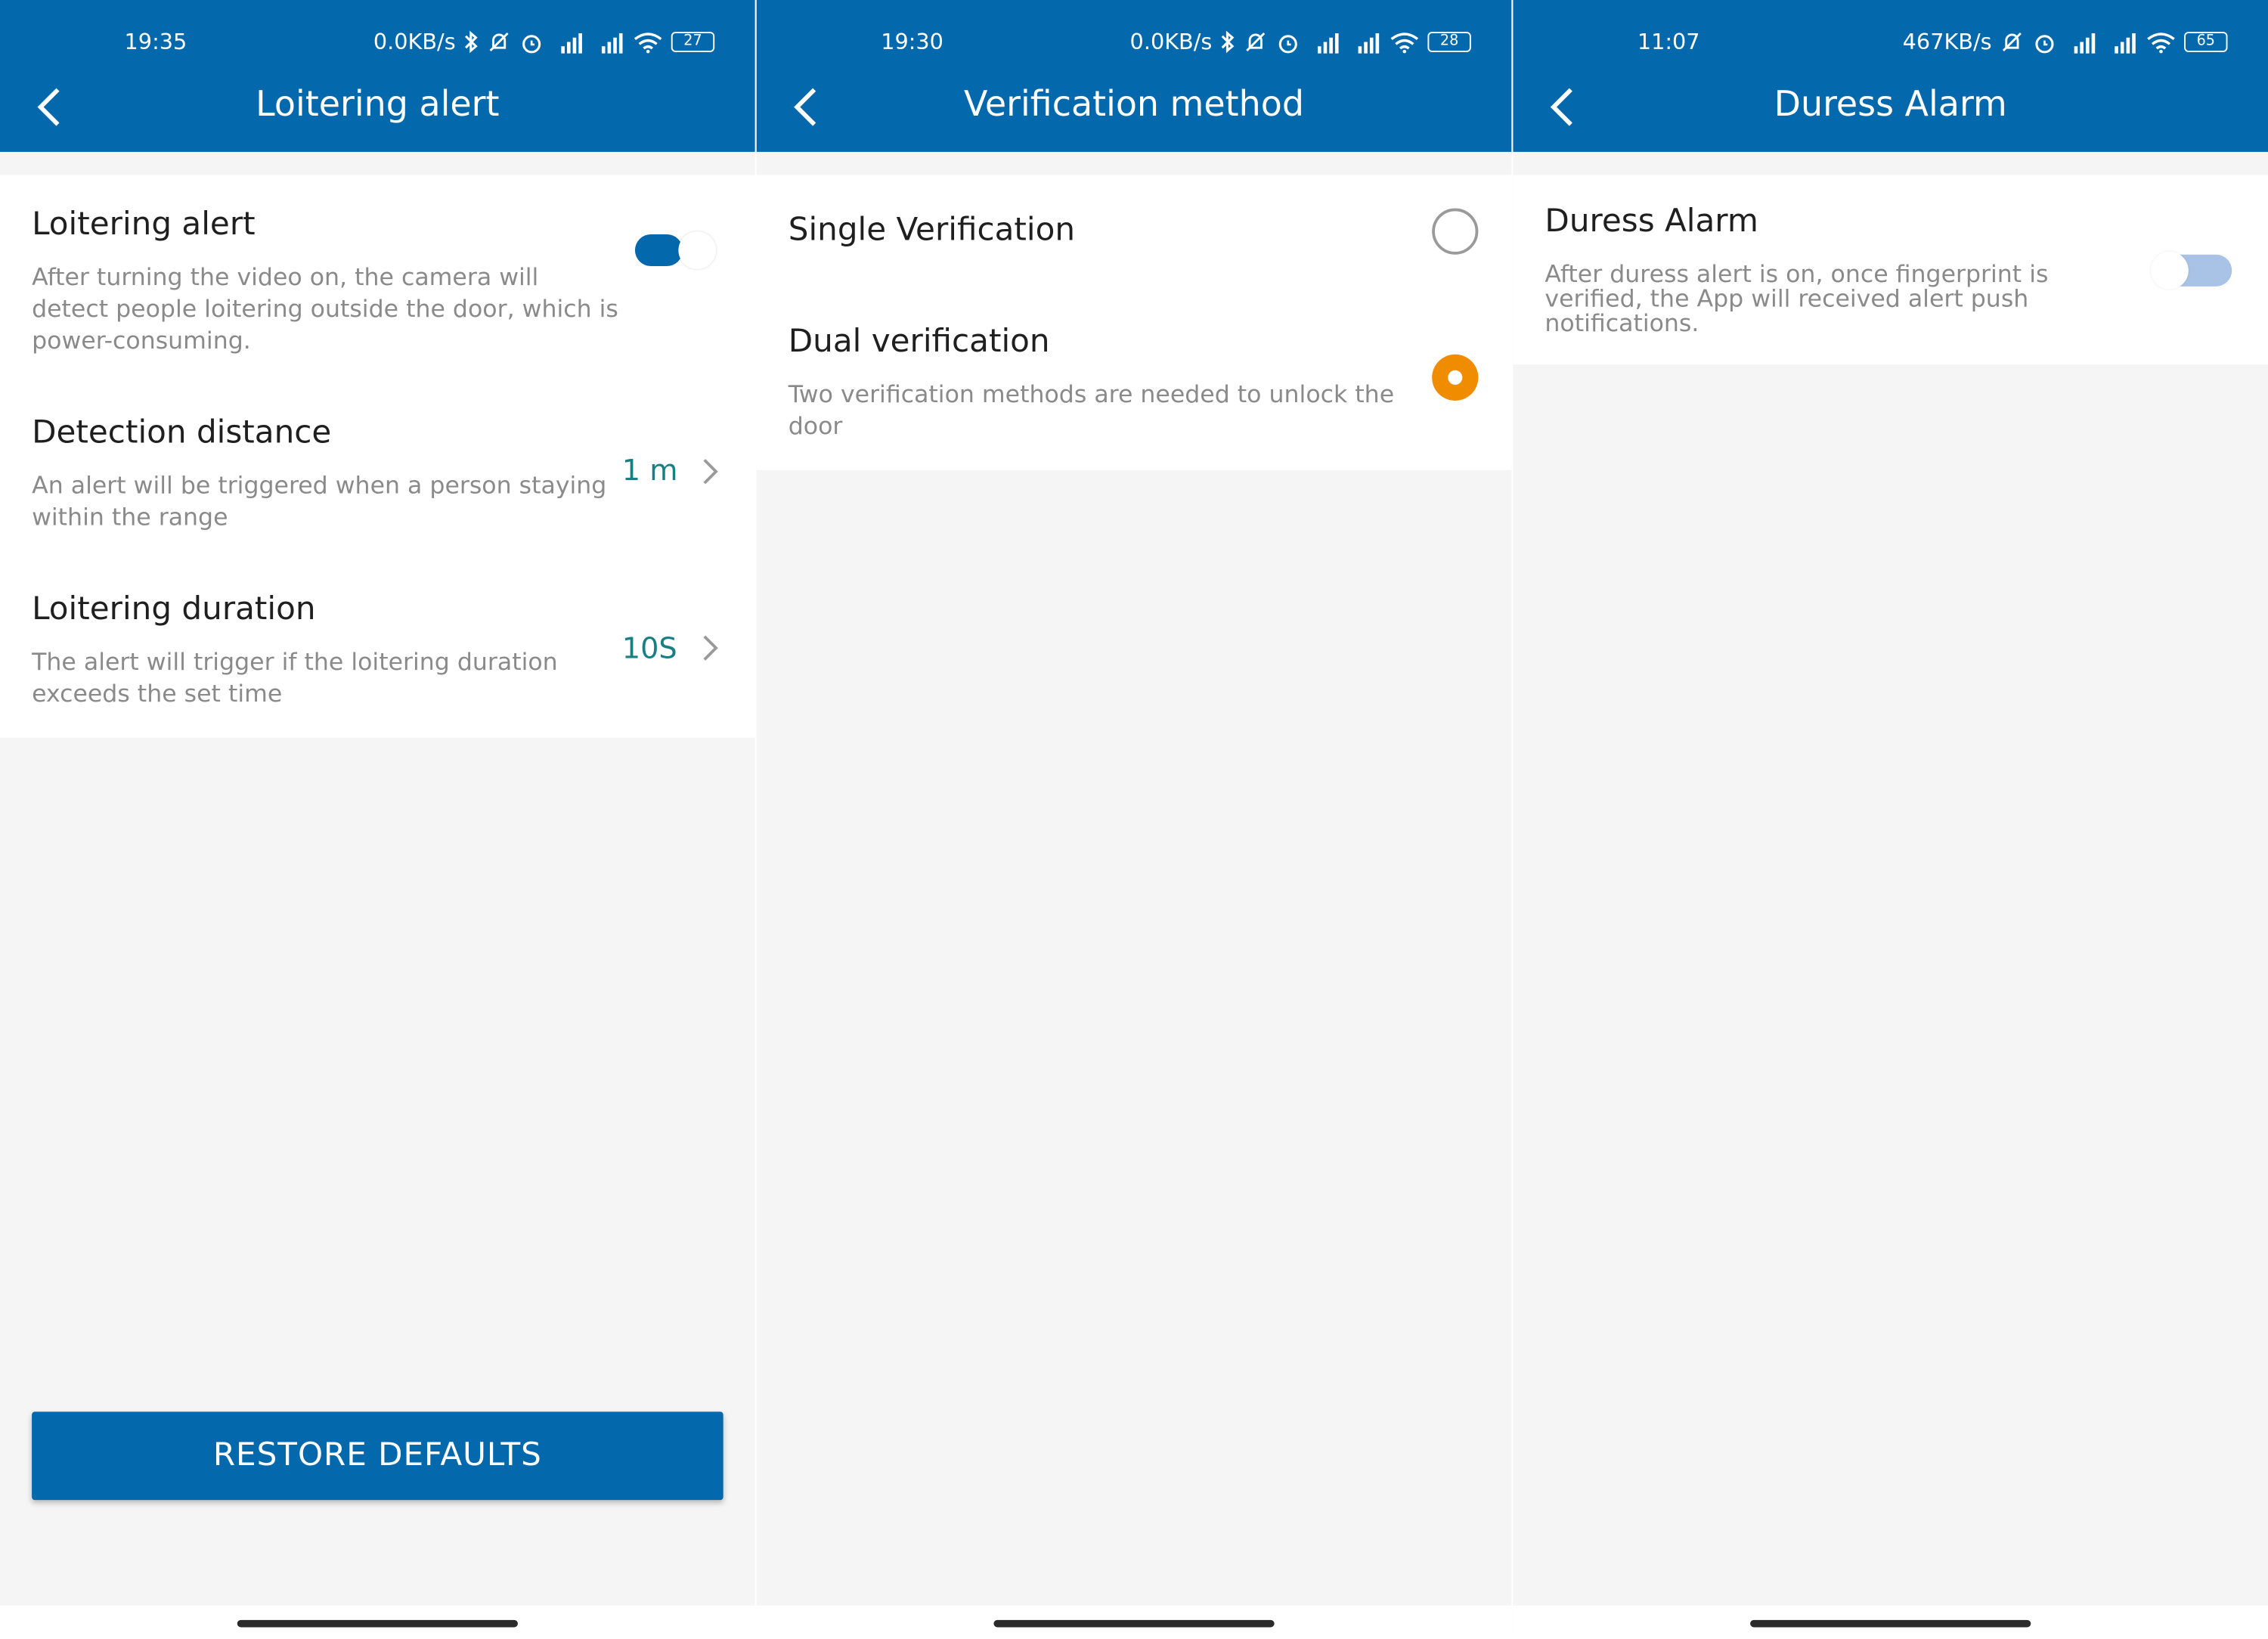 Image resolution: width=2268 pixels, height=1639 pixels. Describe the element at coordinates (544, 42) in the screenshot. I see `status-icons: 0.0KB/s 27` at that location.